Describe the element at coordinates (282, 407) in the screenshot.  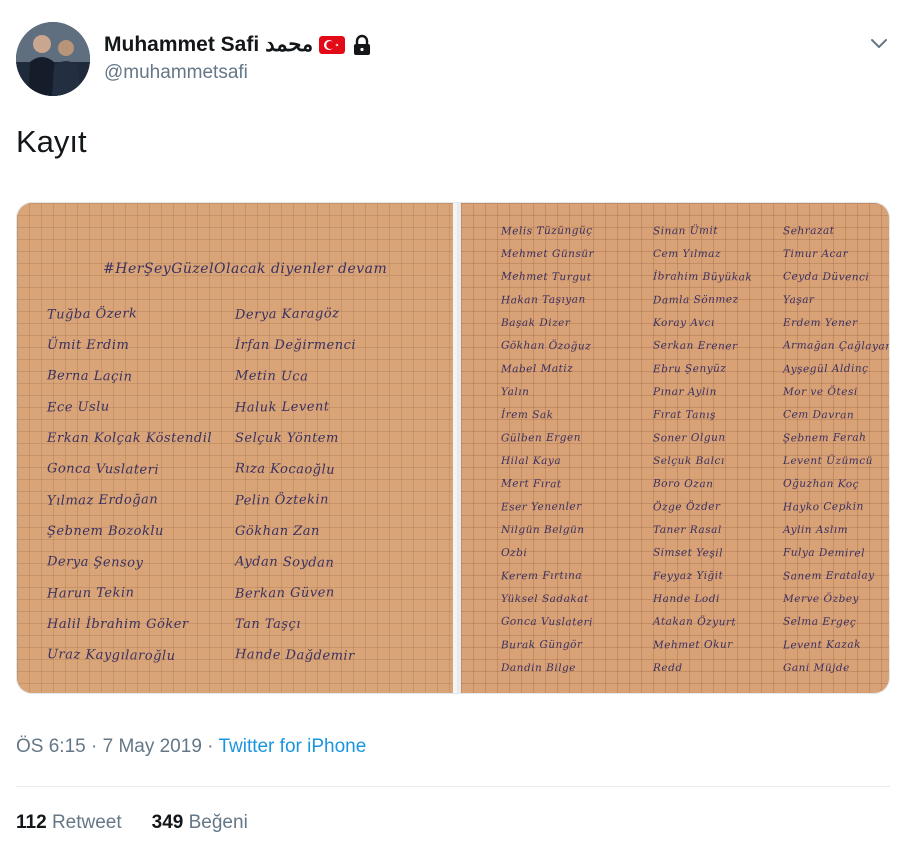
I see `handwritten-name: Haluk Levent` at that location.